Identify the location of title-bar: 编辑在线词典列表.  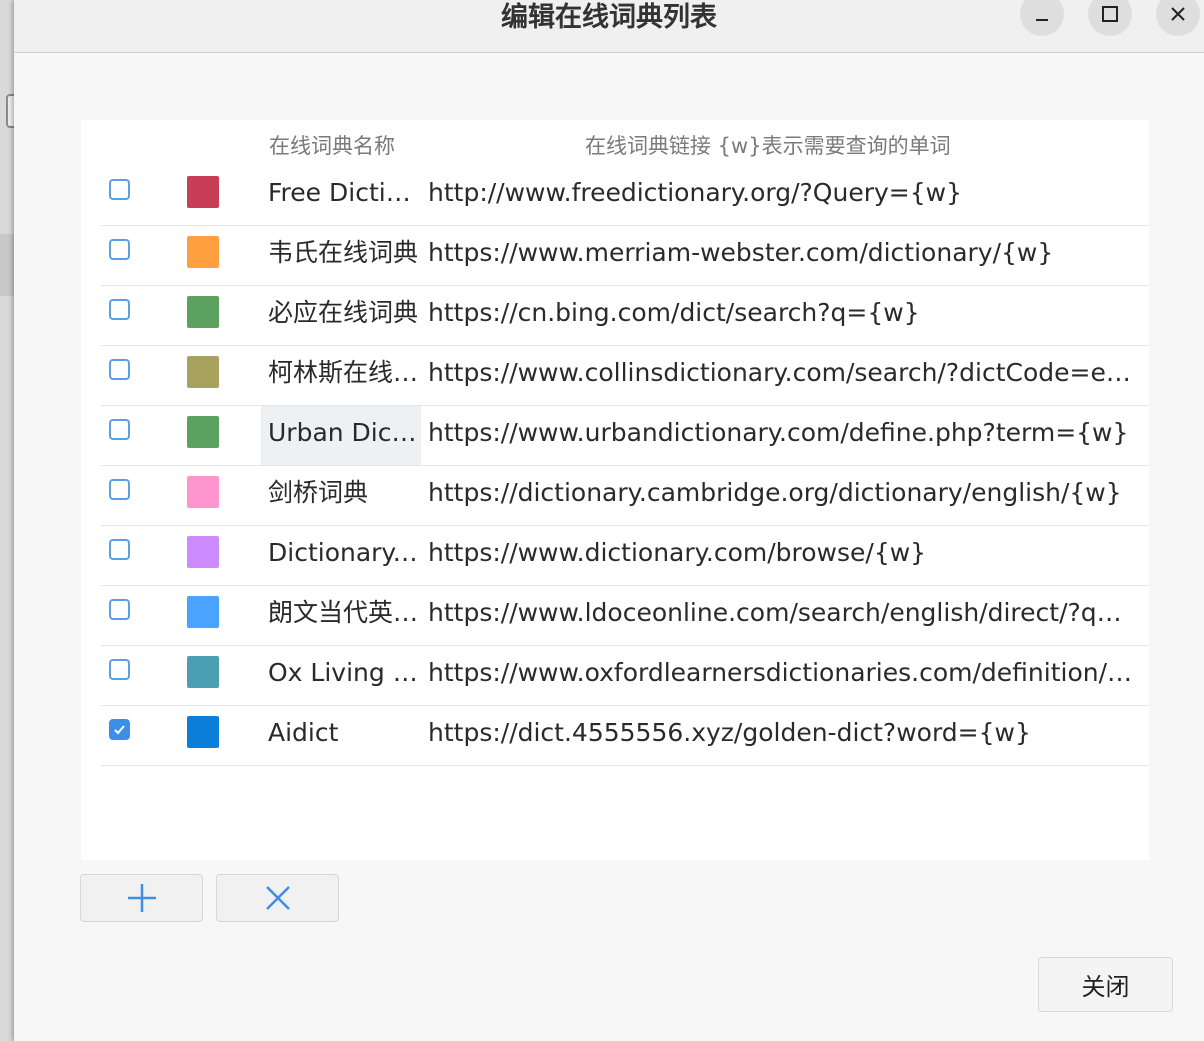
(609, 26).